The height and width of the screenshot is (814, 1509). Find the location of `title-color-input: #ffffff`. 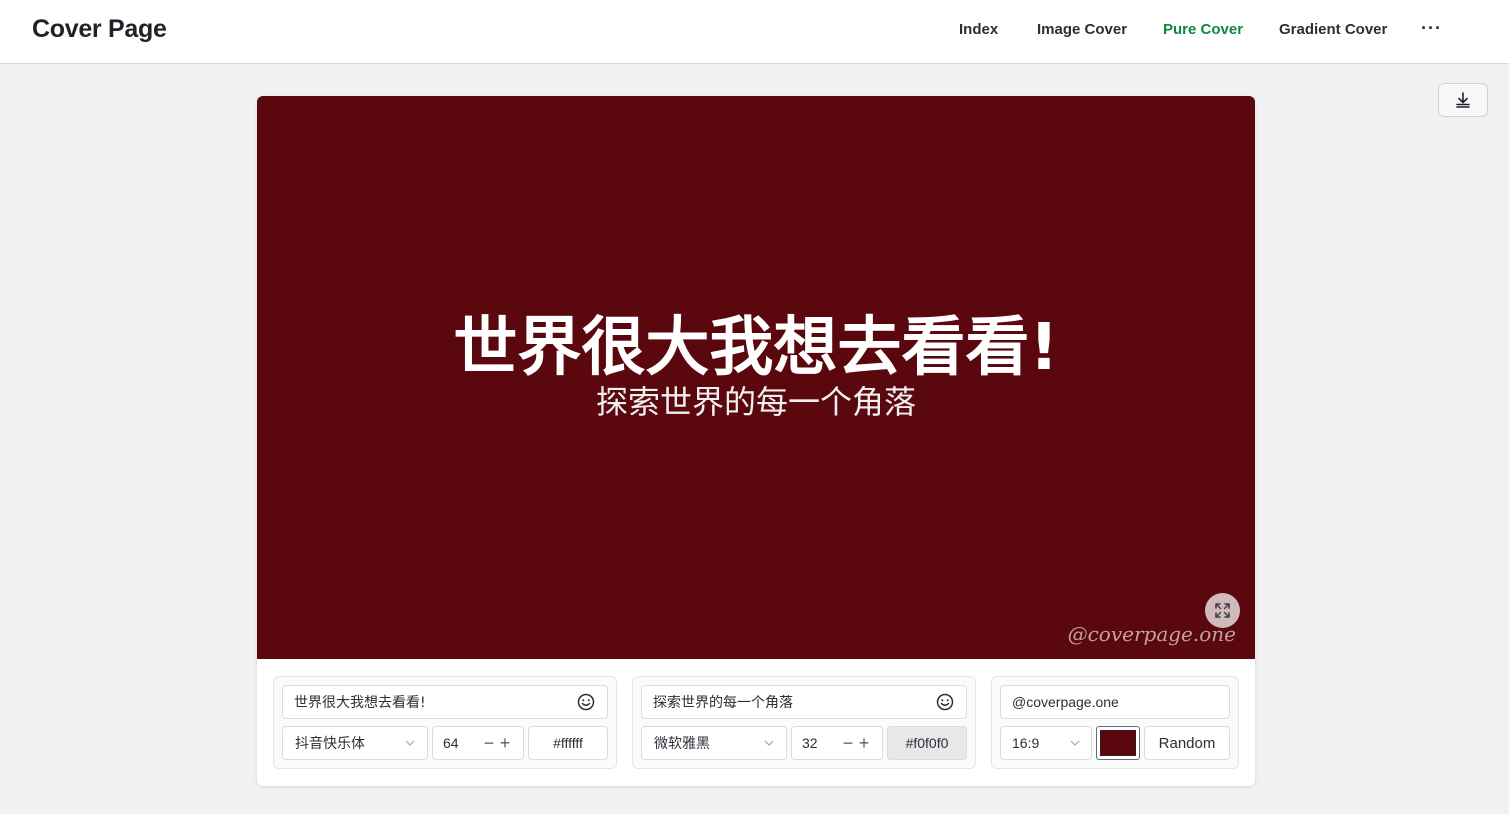

title-color-input: #ffffff is located at coordinates (568, 743).